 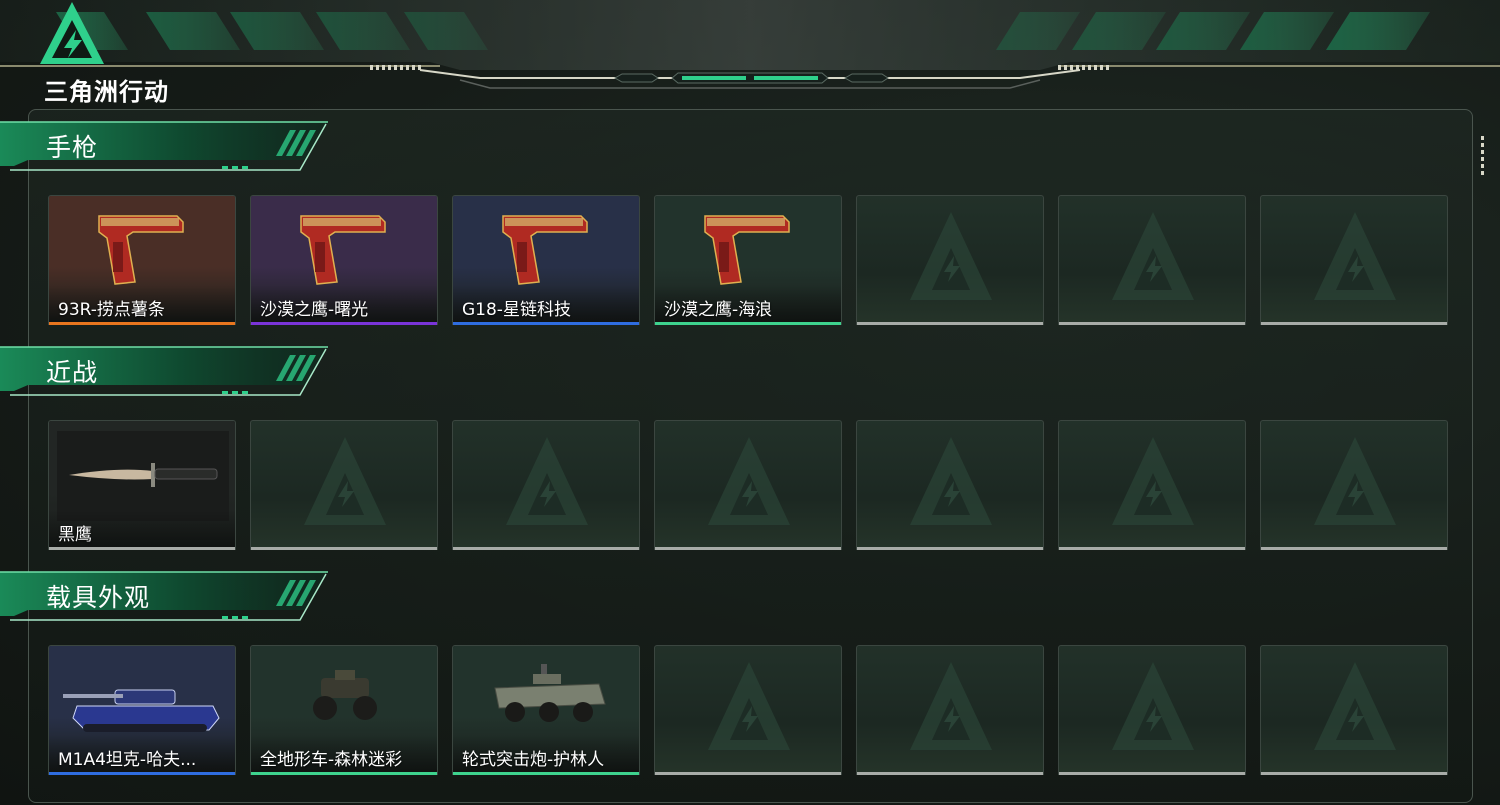 I want to click on item-name: 全地形车-森林迷彩, so click(x=331, y=760).